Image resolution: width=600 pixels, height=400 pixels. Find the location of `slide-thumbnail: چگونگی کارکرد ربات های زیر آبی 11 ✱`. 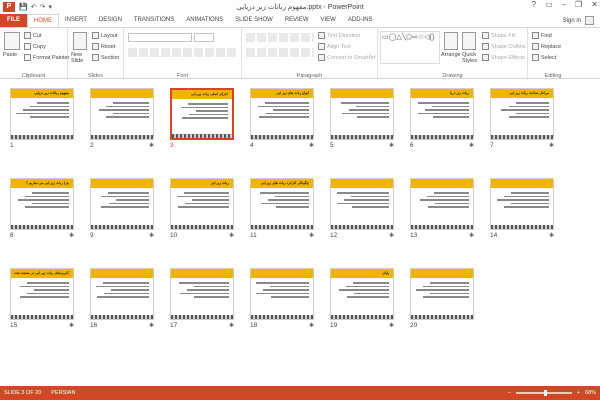

slide-thumbnail: چگونگی کارکرد ربات های زیر آبی 11 ✱ is located at coordinates (282, 209).